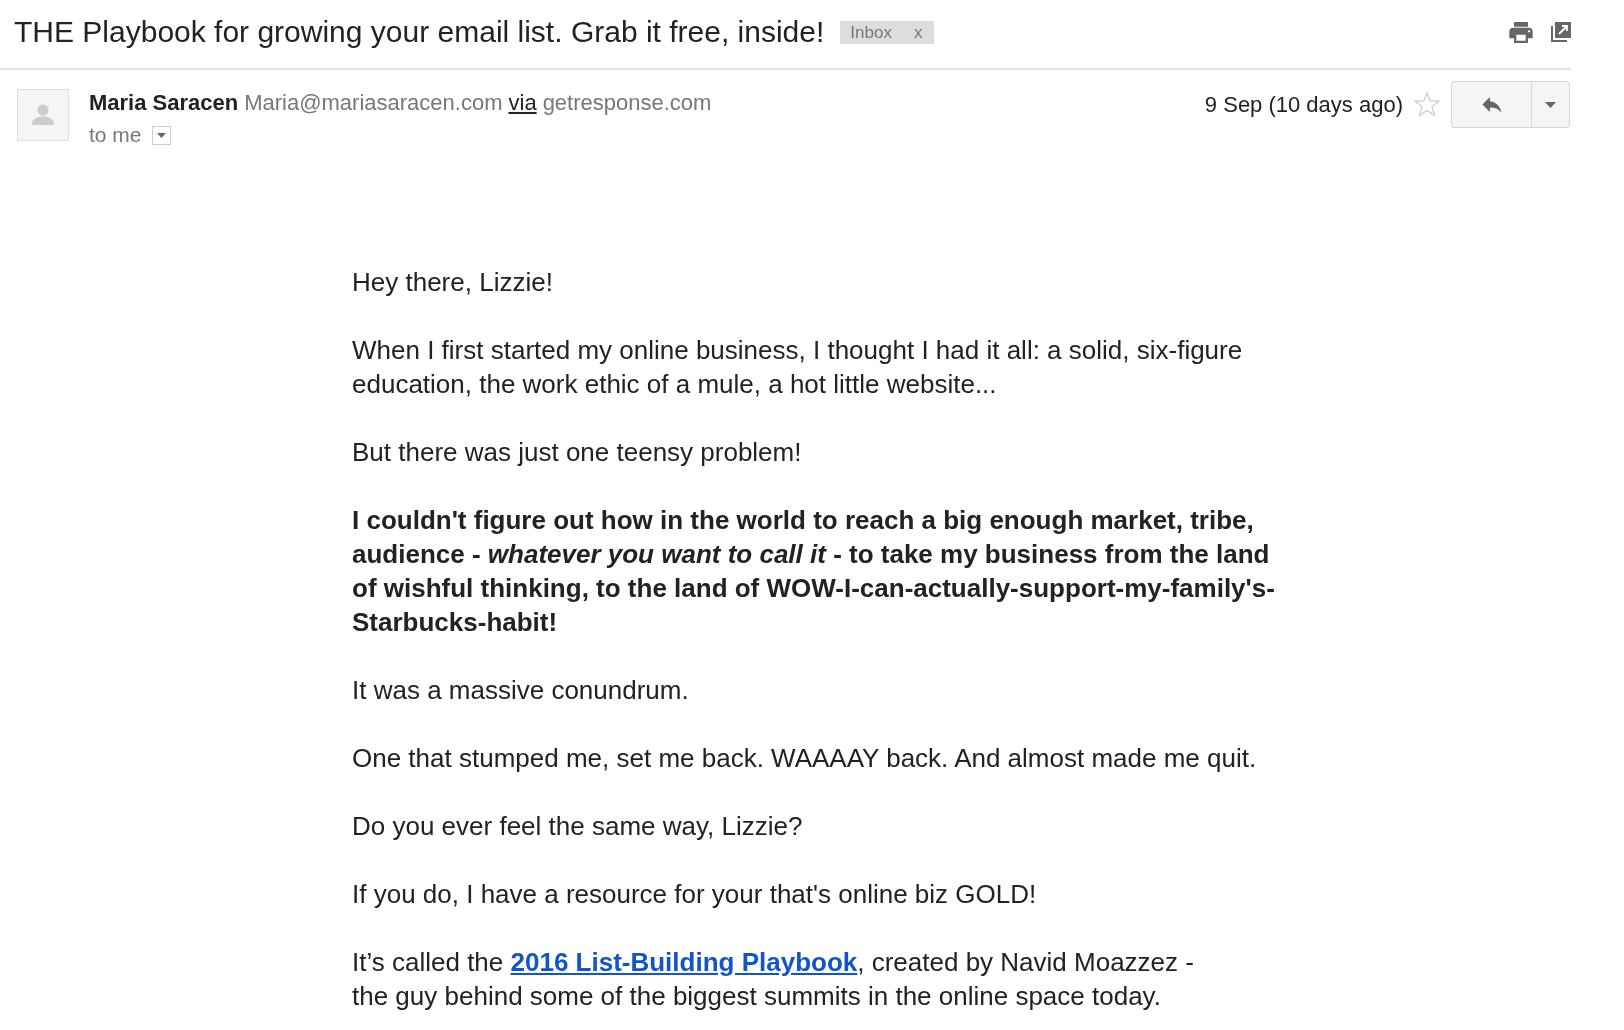 The width and height of the screenshot is (1624, 1030). I want to click on body-paragraph: It’s called the 2016 List-Building Playbook, created by Navid Moazzez - the guy behind some of the biggest summits in the online space today., so click(773, 979).